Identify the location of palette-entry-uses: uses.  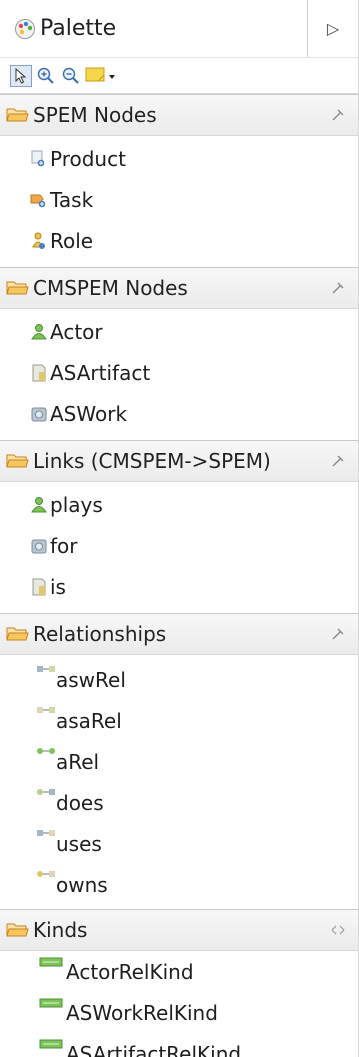
(179, 843).